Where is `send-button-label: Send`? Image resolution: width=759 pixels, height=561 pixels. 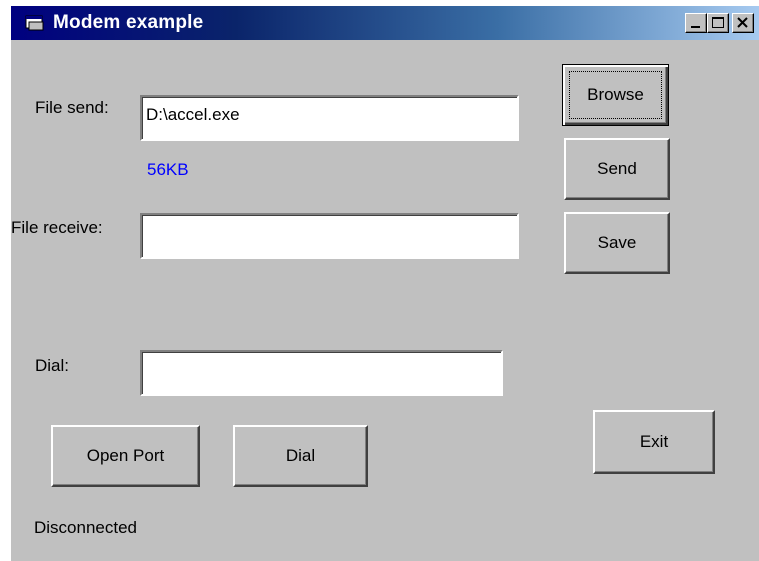
send-button-label: Send is located at coordinates (617, 168).